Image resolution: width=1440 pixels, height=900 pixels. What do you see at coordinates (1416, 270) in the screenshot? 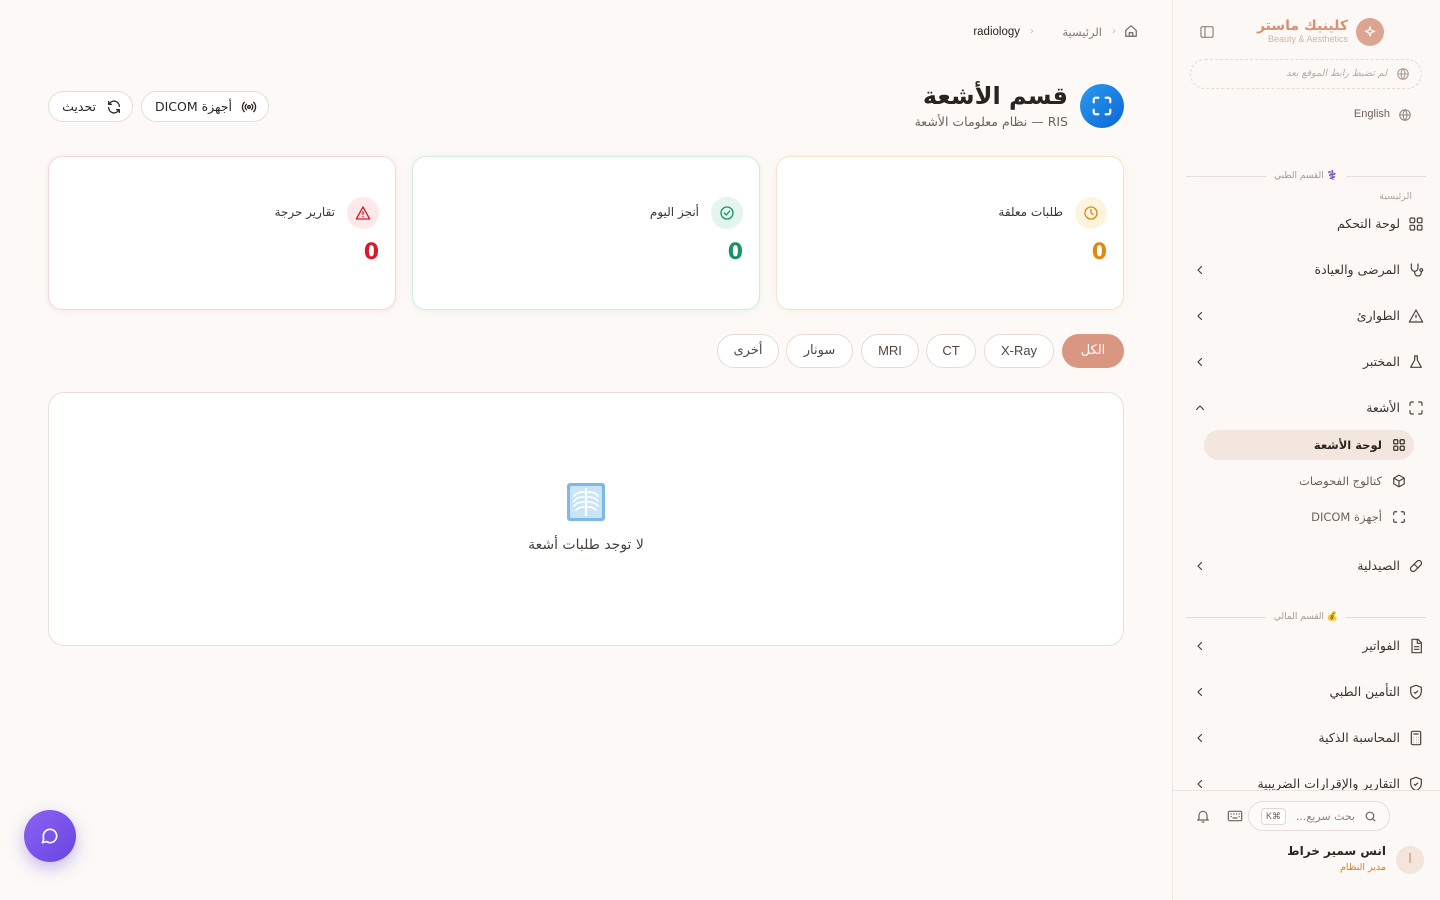
I see `stethoscope-icon` at bounding box center [1416, 270].